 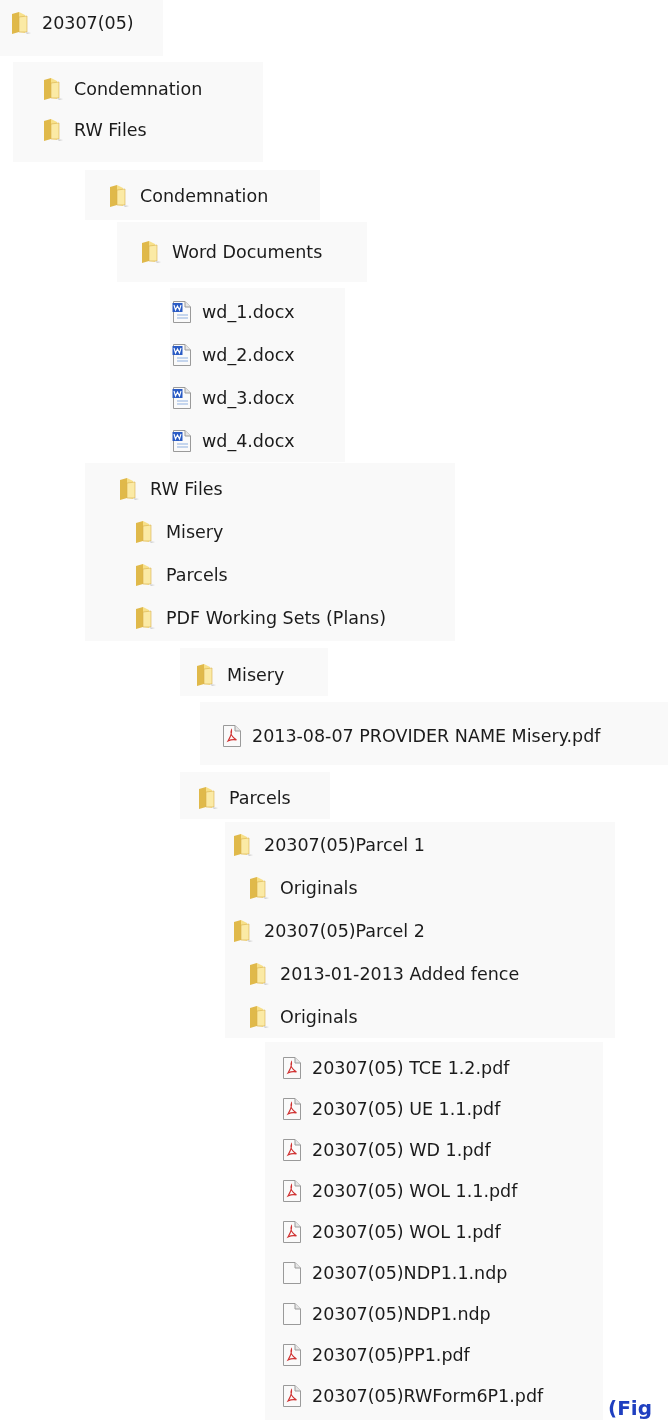 What do you see at coordinates (328, 930) in the screenshot?
I see `folder-item: 20307(05)Parcel 2` at bounding box center [328, 930].